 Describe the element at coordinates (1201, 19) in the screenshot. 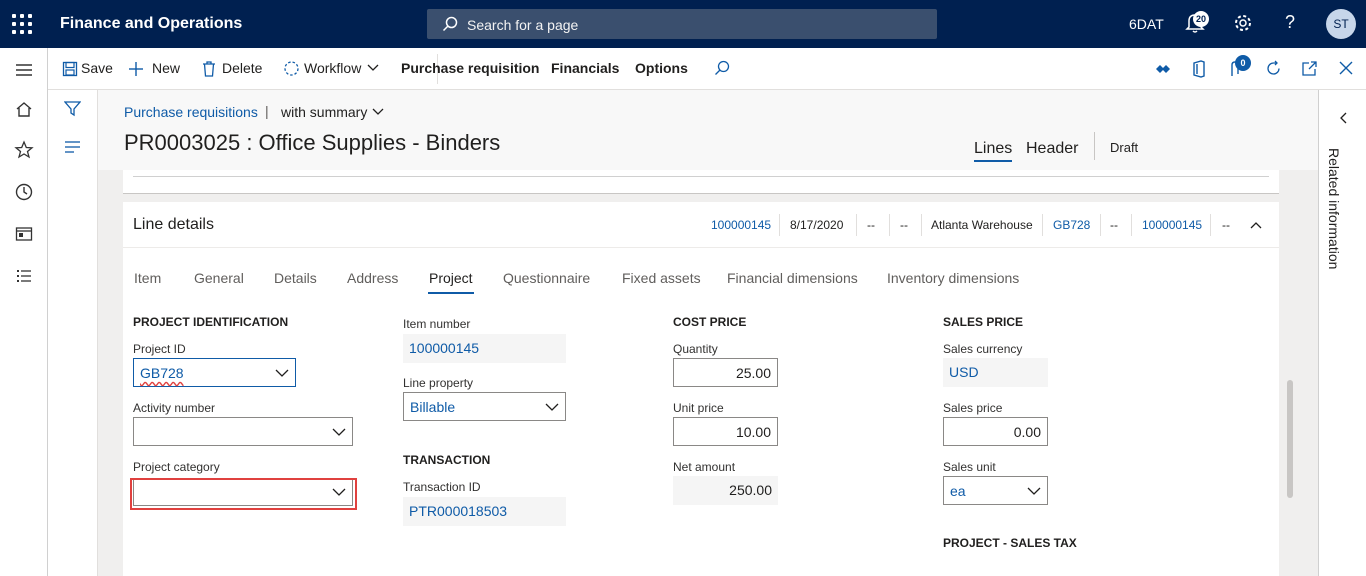

I see `notification-badge: 20` at that location.